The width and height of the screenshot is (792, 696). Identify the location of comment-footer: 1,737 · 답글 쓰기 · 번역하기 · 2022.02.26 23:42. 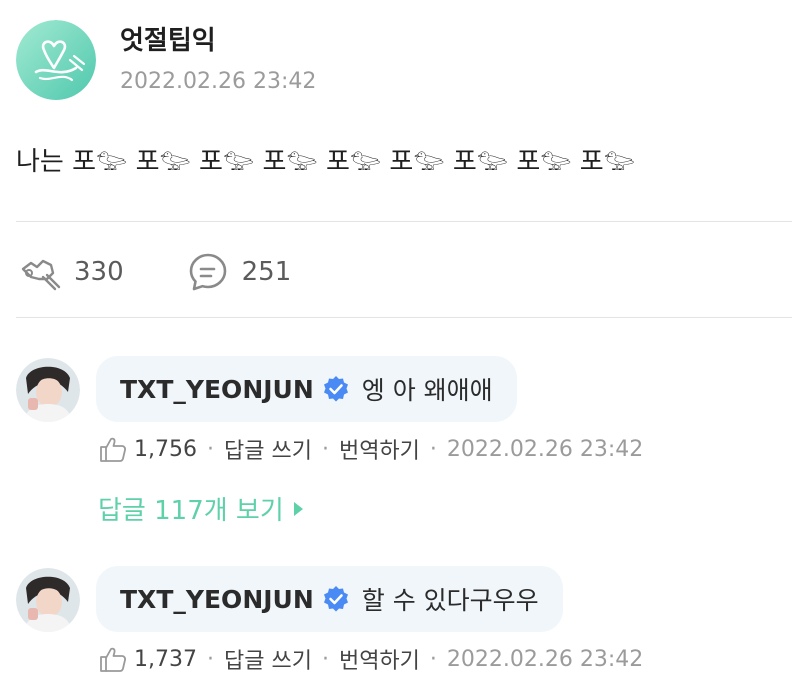
(370, 659).